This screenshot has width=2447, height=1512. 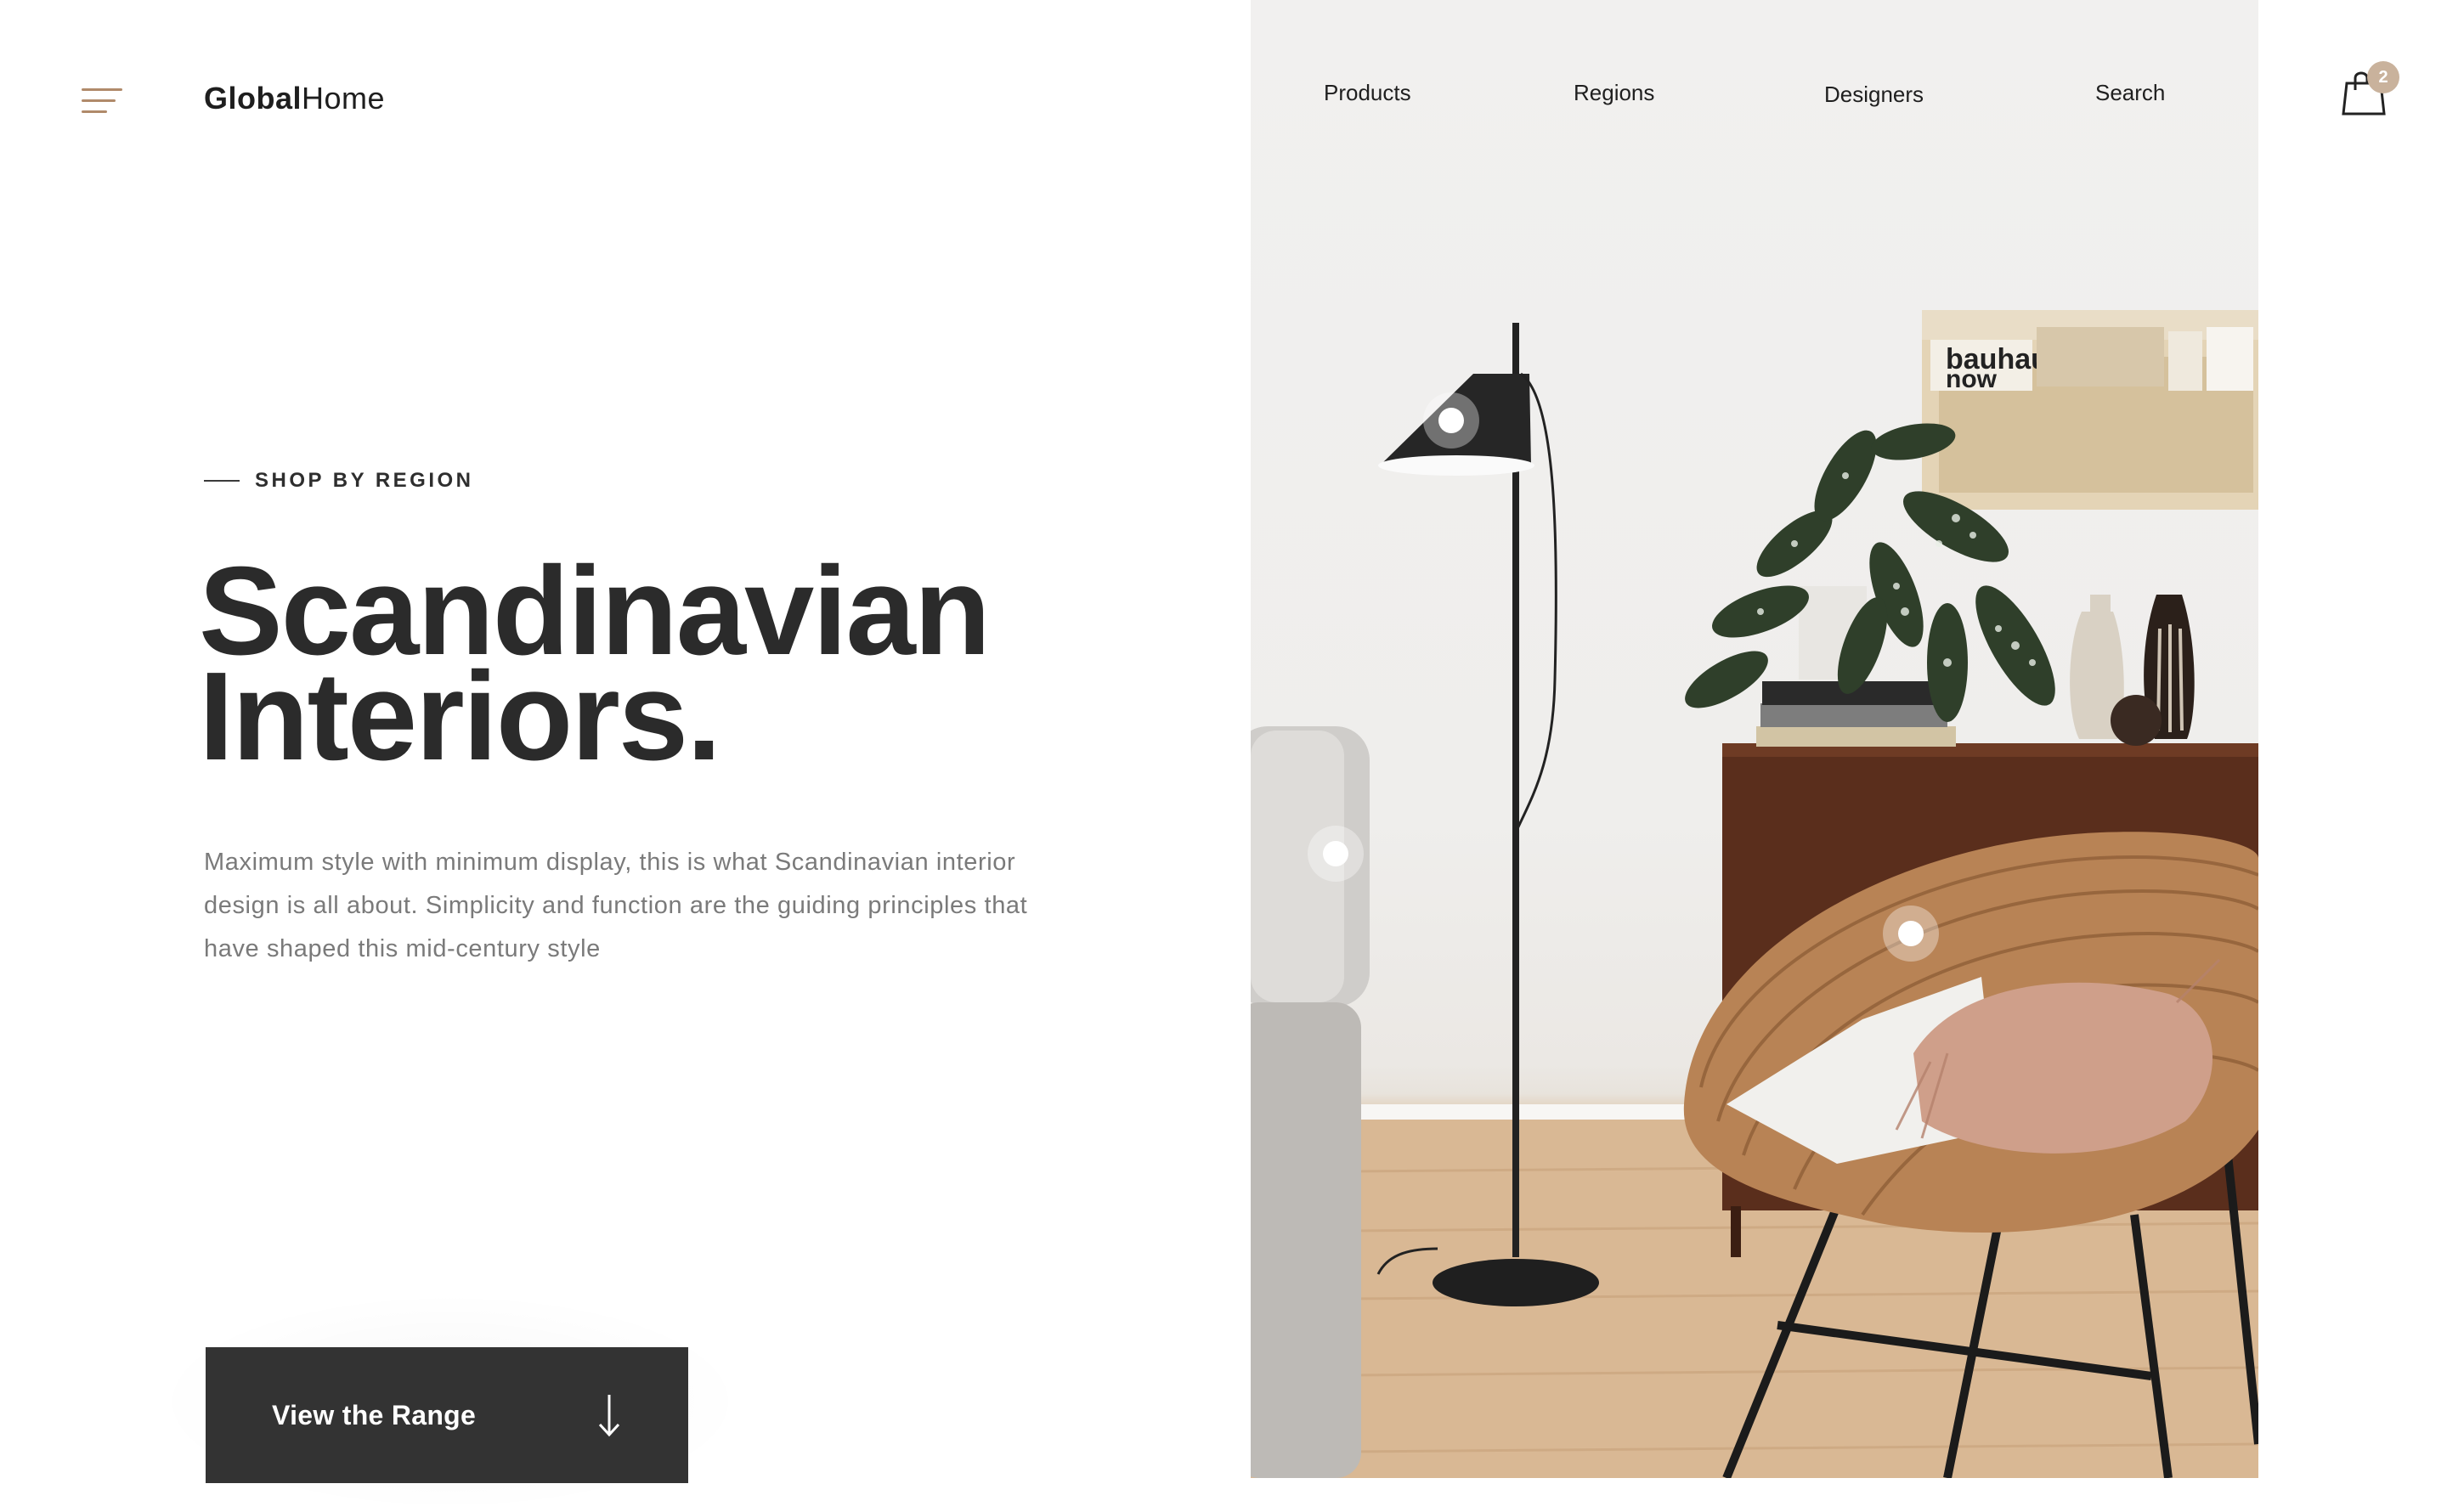 I want to click on eyebrow-dash, so click(x=222, y=481).